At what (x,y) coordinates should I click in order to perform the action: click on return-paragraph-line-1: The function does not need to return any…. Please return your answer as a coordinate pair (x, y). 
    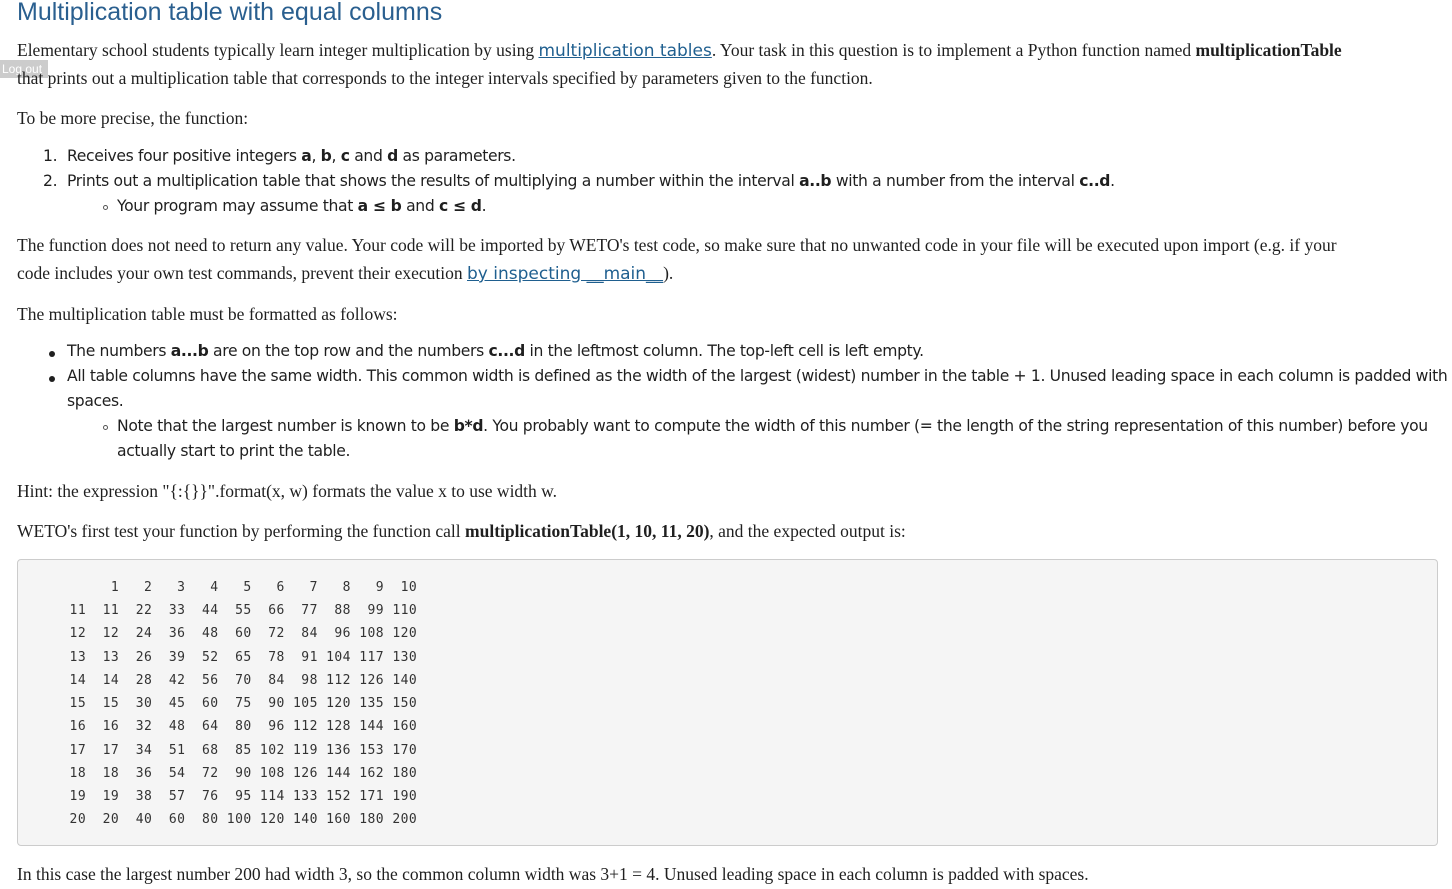
    Looking at the image, I should click on (677, 245).